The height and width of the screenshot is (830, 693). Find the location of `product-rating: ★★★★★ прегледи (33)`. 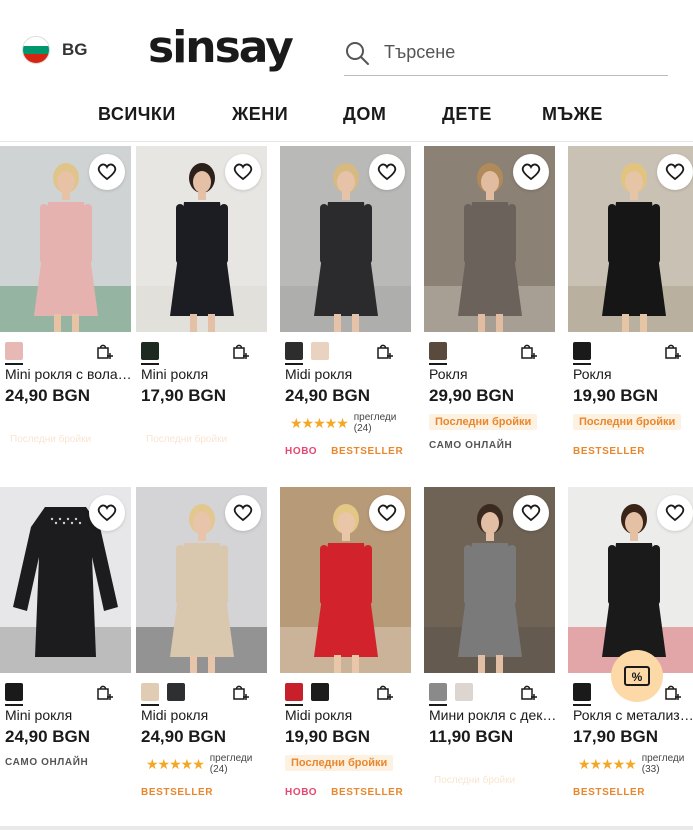

product-rating: ★★★★★ прегледи (33) is located at coordinates (631, 764).